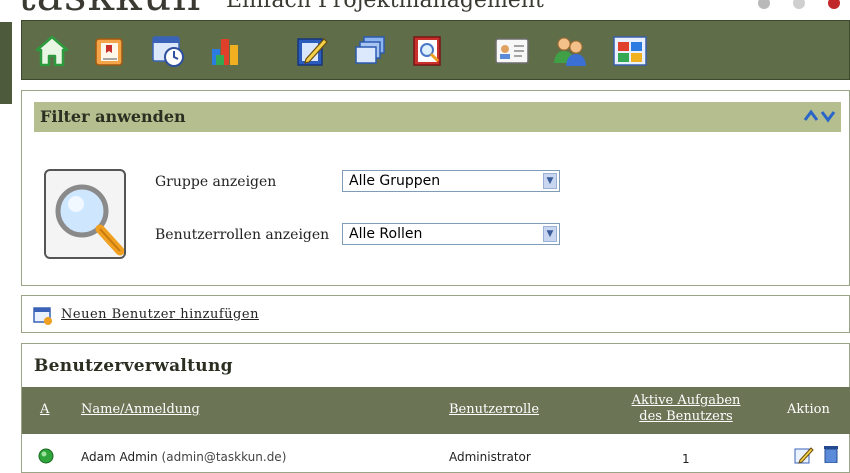 The height and width of the screenshot is (473, 850). What do you see at coordinates (512, 51) in the screenshot?
I see `contact-card-icon` at bounding box center [512, 51].